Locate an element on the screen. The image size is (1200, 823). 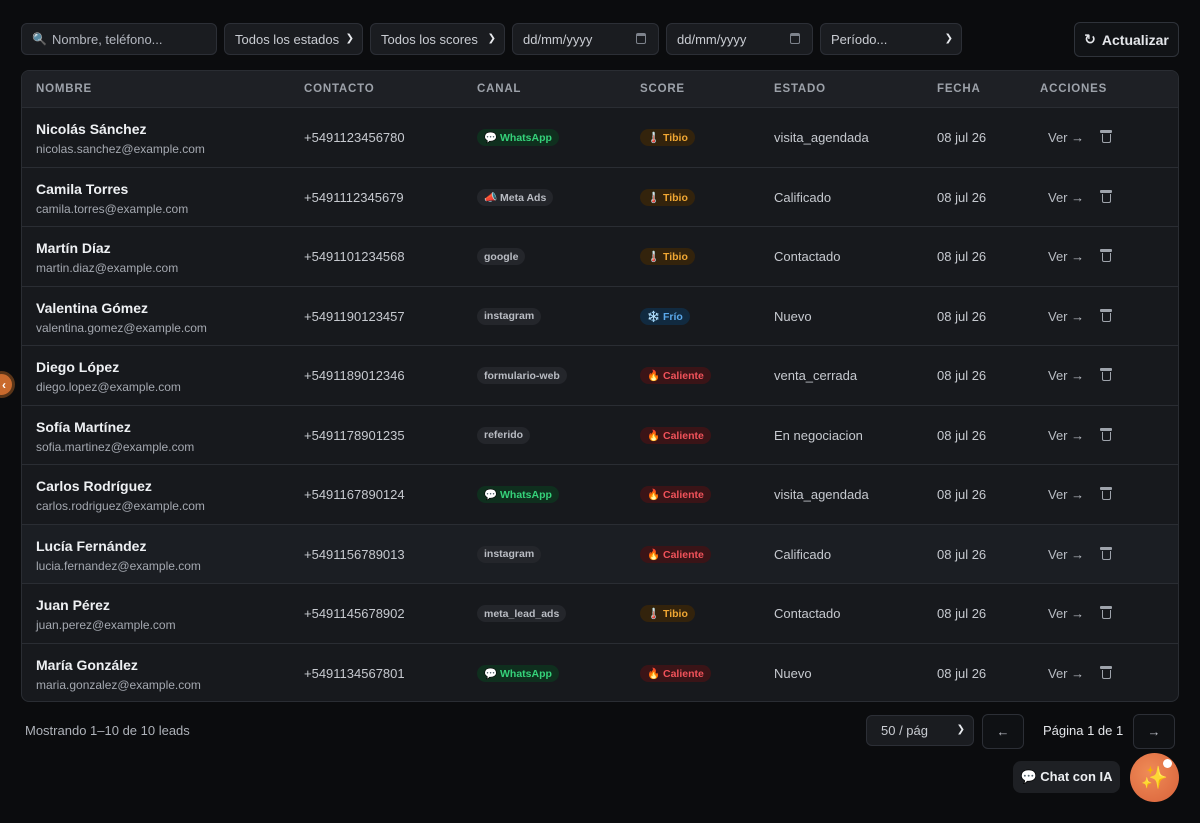
lead-estado: Contactado is located at coordinates (807, 256).